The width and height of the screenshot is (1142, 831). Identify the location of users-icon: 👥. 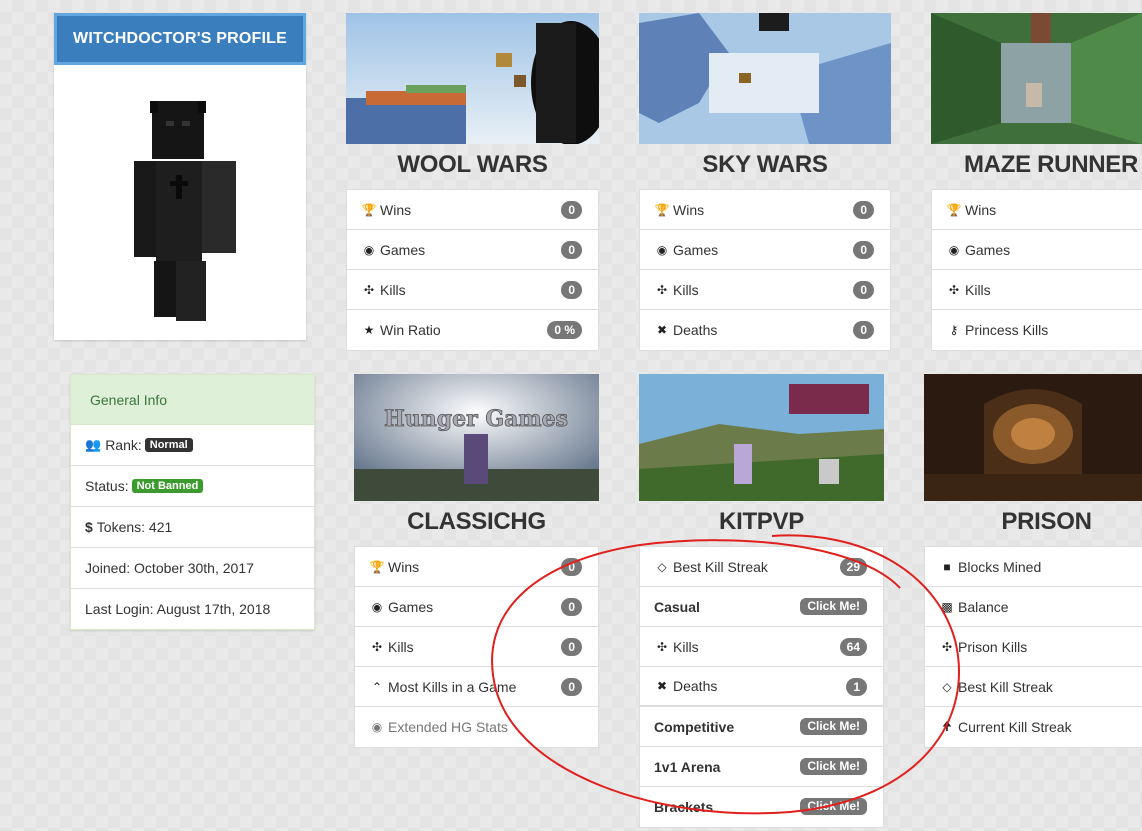
(93, 444).